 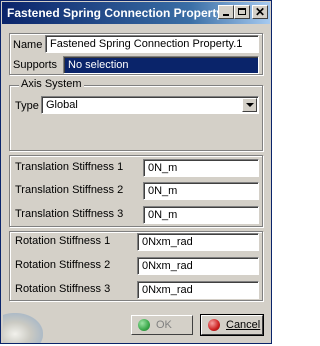 I want to click on type-dropdown-button, so click(x=249, y=105).